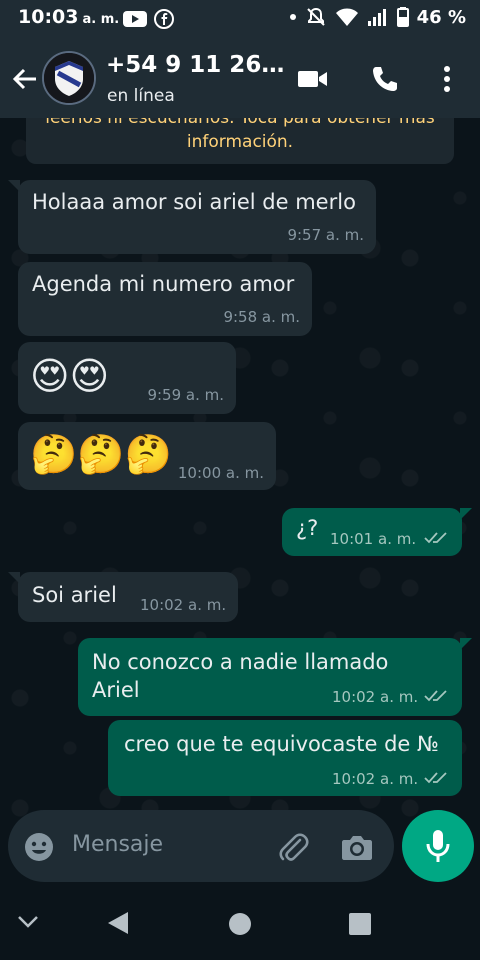 The width and height of the screenshot is (480, 960). Describe the element at coordinates (141, 96) in the screenshot. I see `contact-status: en línea` at that location.